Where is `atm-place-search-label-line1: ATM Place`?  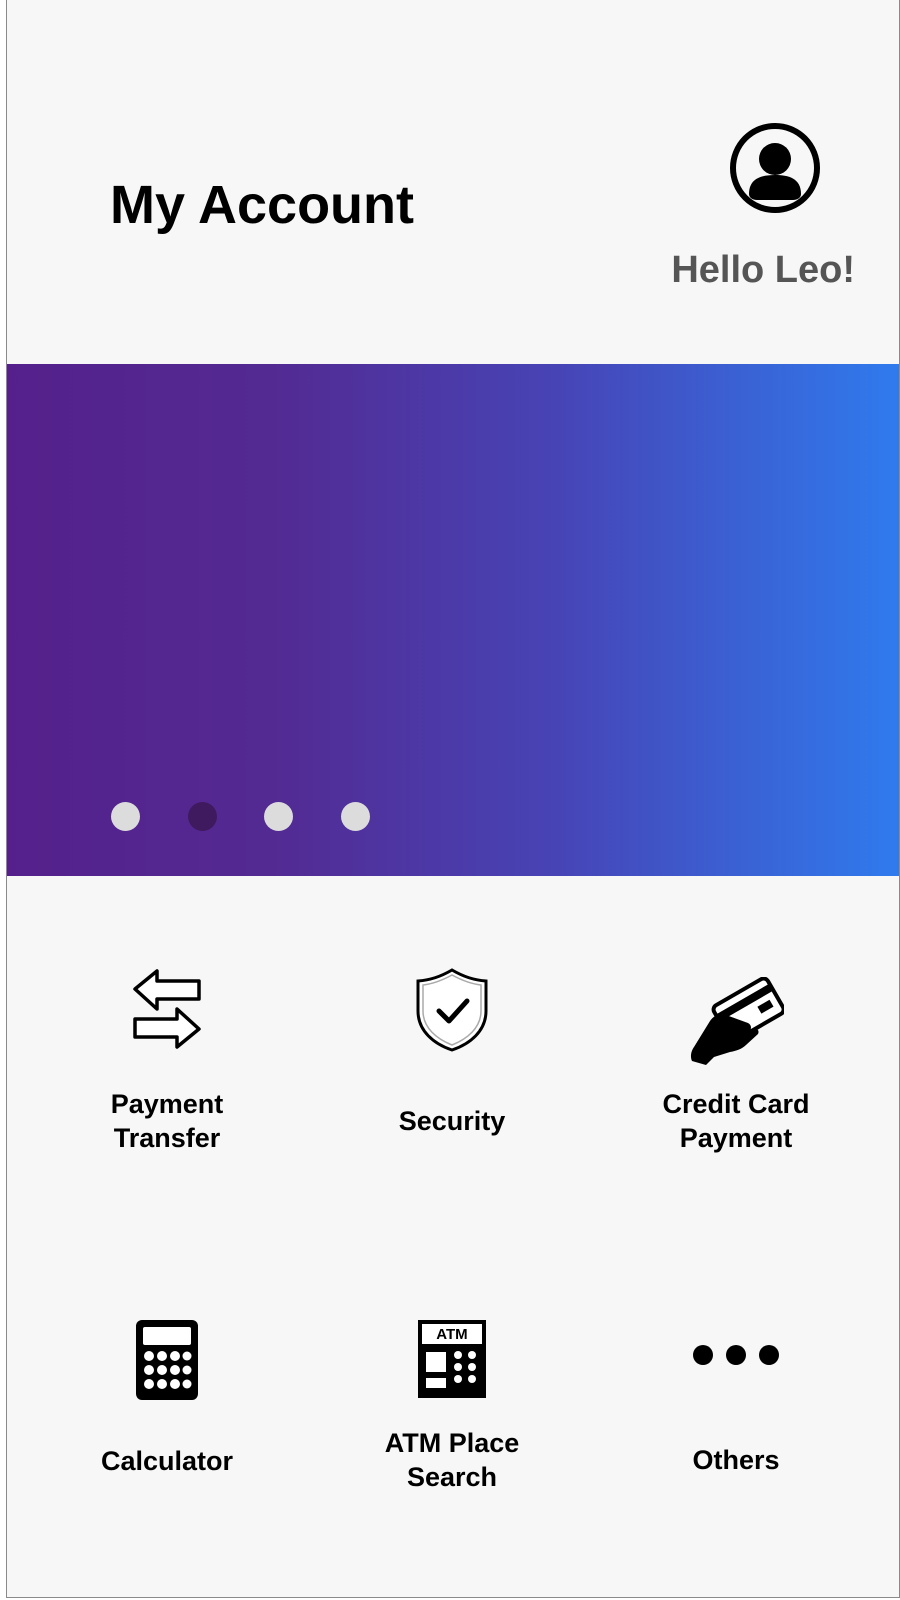
atm-place-search-label-line1: ATM Place is located at coordinates (452, 1443).